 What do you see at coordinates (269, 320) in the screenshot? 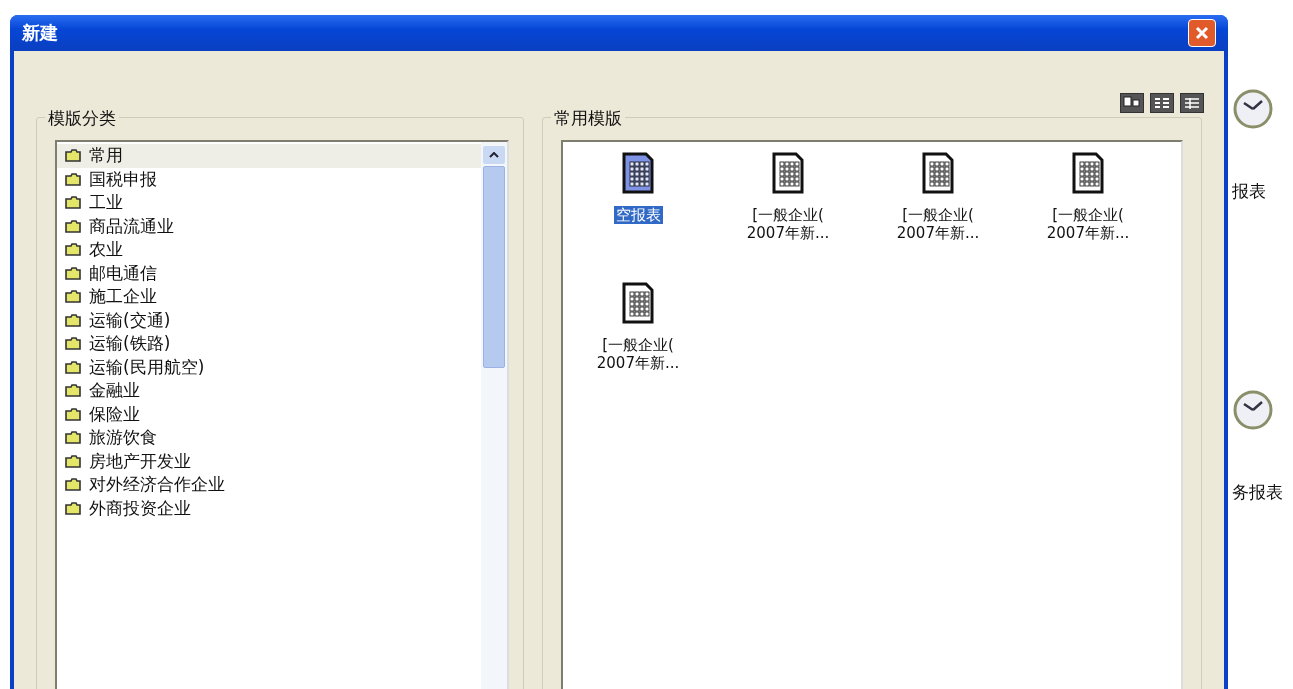
I see `category-item: 运输(交通)` at bounding box center [269, 320].